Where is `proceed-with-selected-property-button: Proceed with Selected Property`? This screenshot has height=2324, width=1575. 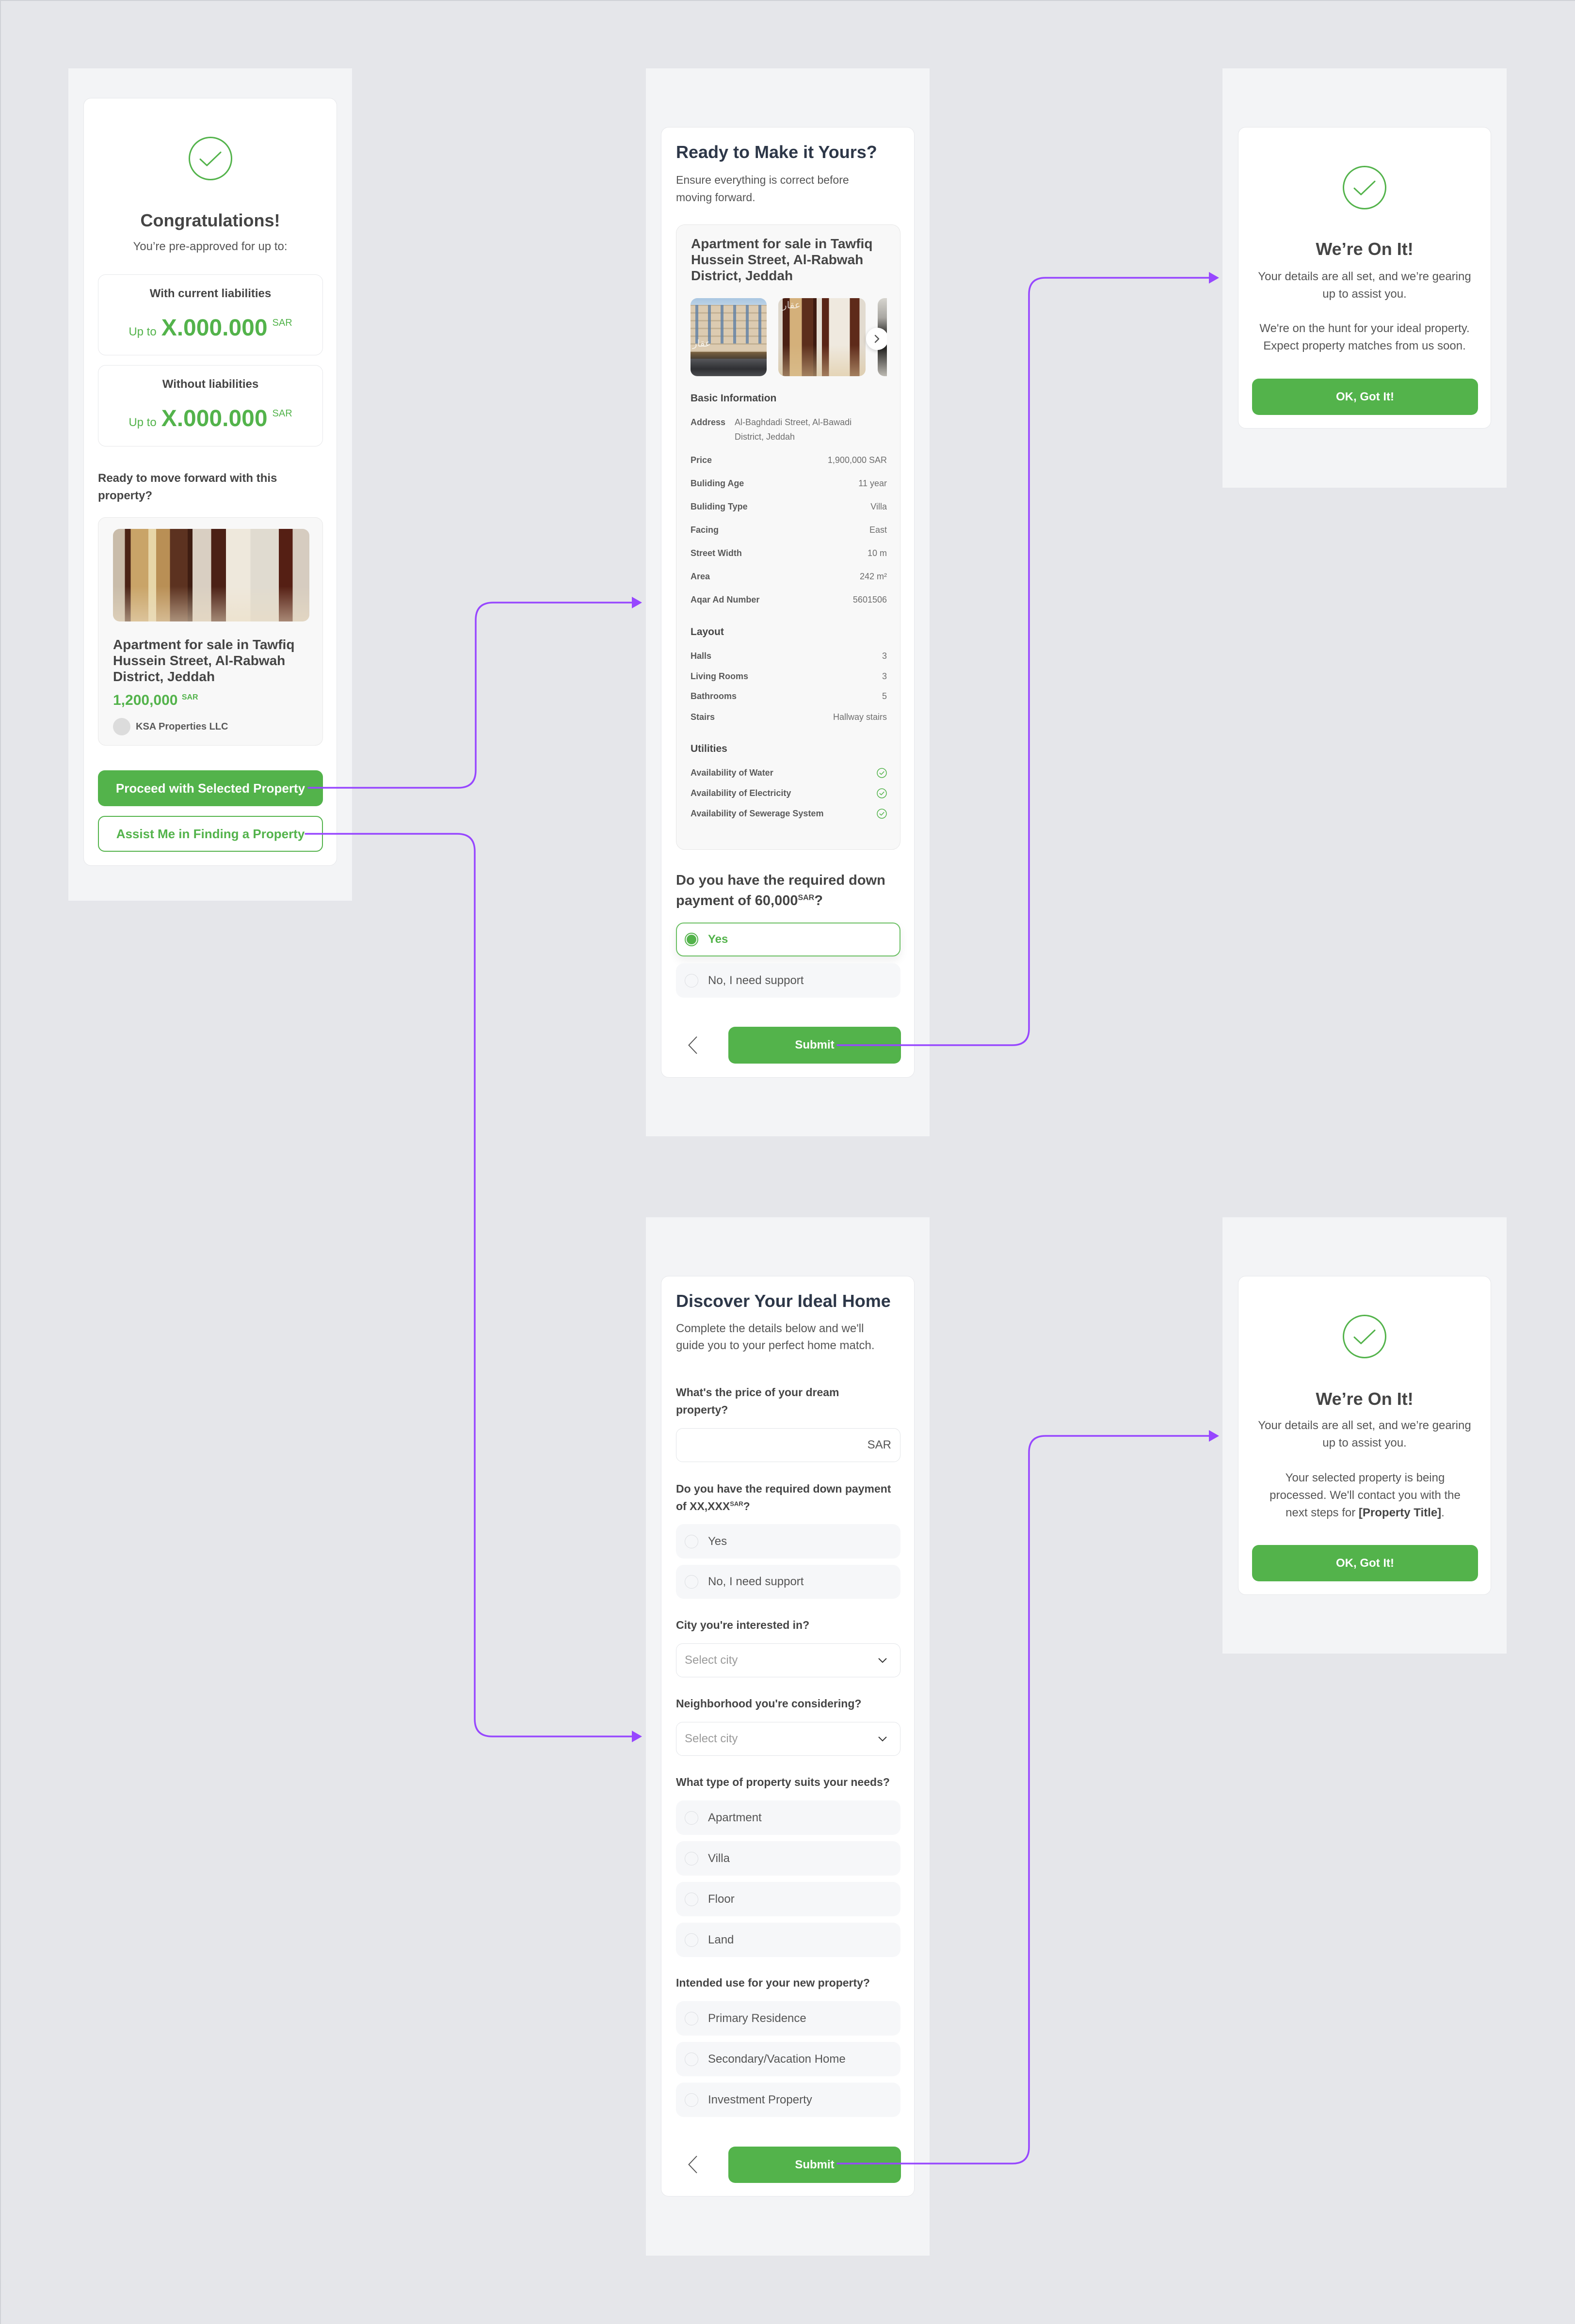
proceed-with-selected-property-button: Proceed with Selected Property is located at coordinates (210, 788).